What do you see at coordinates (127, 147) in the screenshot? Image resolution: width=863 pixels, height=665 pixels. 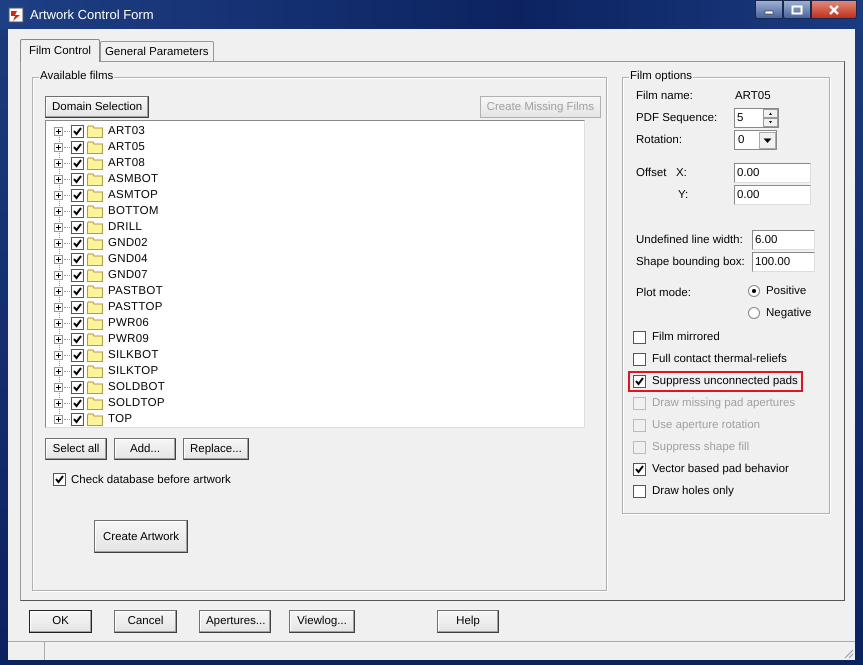 I see `tree-item: ART05` at bounding box center [127, 147].